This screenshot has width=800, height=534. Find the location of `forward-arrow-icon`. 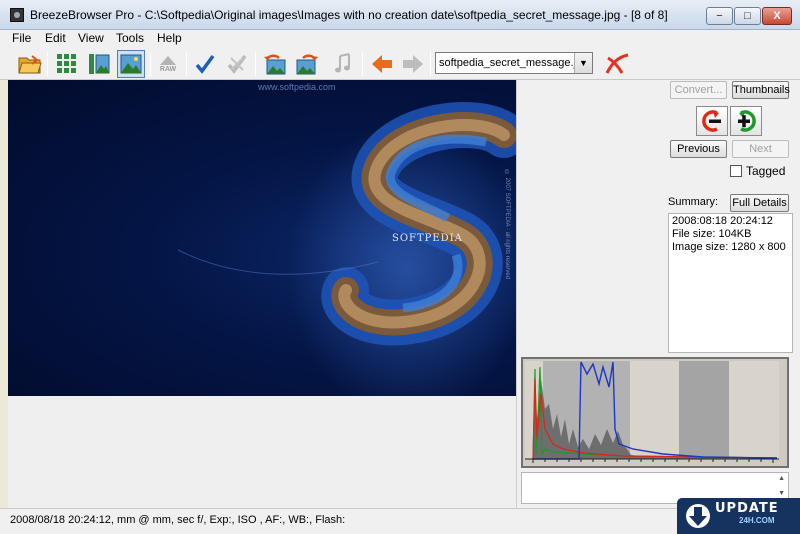

forward-arrow-icon is located at coordinates (413, 64).